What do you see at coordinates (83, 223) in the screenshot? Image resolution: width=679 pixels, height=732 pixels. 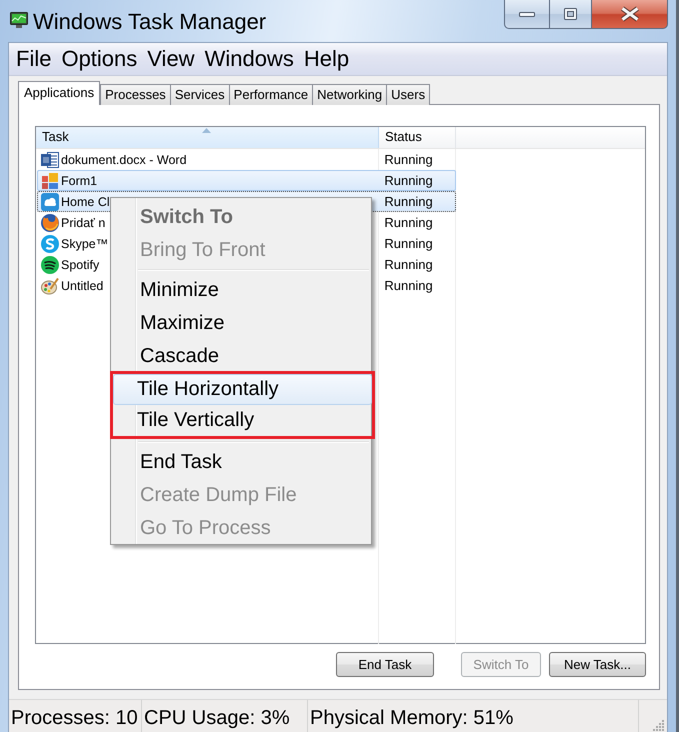 I see `task-name: Pridať n` at bounding box center [83, 223].